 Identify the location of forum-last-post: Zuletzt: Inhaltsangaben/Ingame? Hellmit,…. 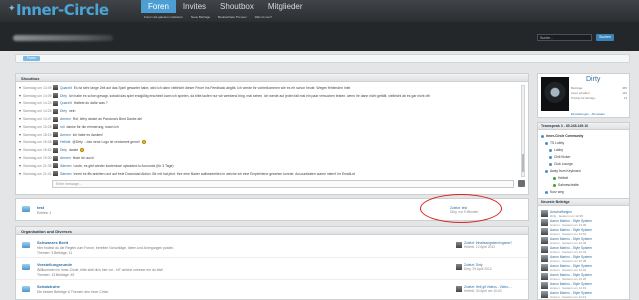
(488, 245).